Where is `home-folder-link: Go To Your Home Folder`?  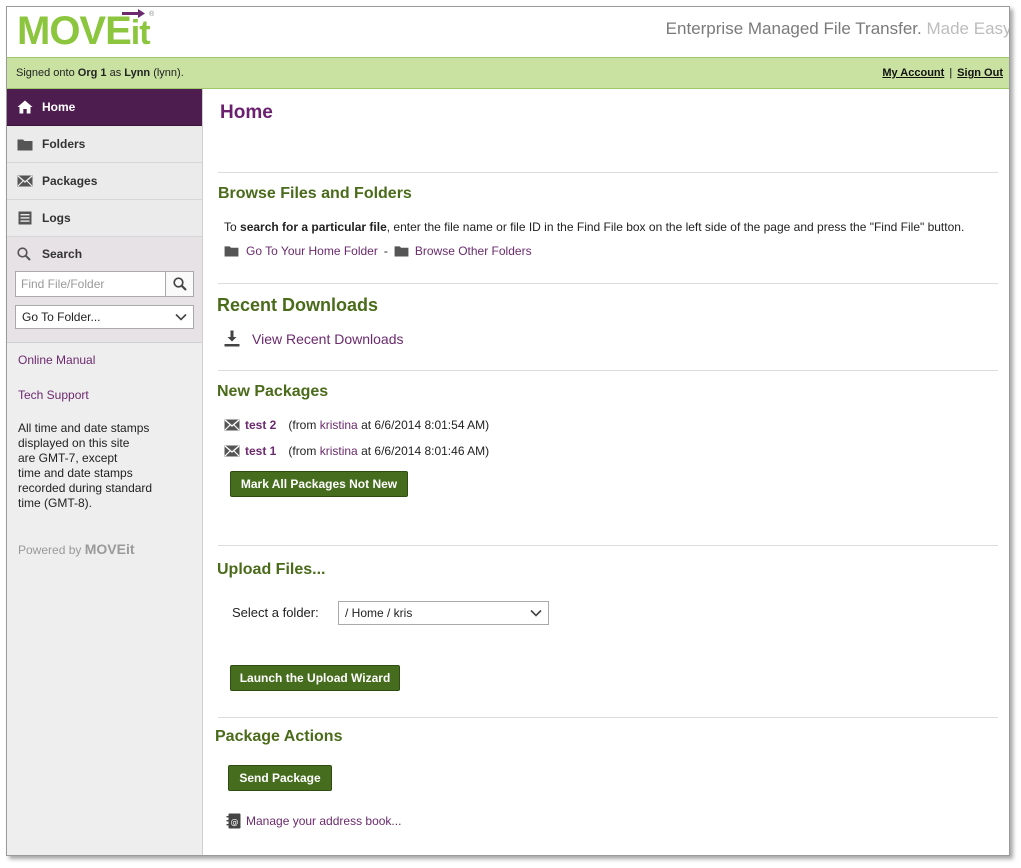
home-folder-link: Go To Your Home Folder is located at coordinates (312, 251).